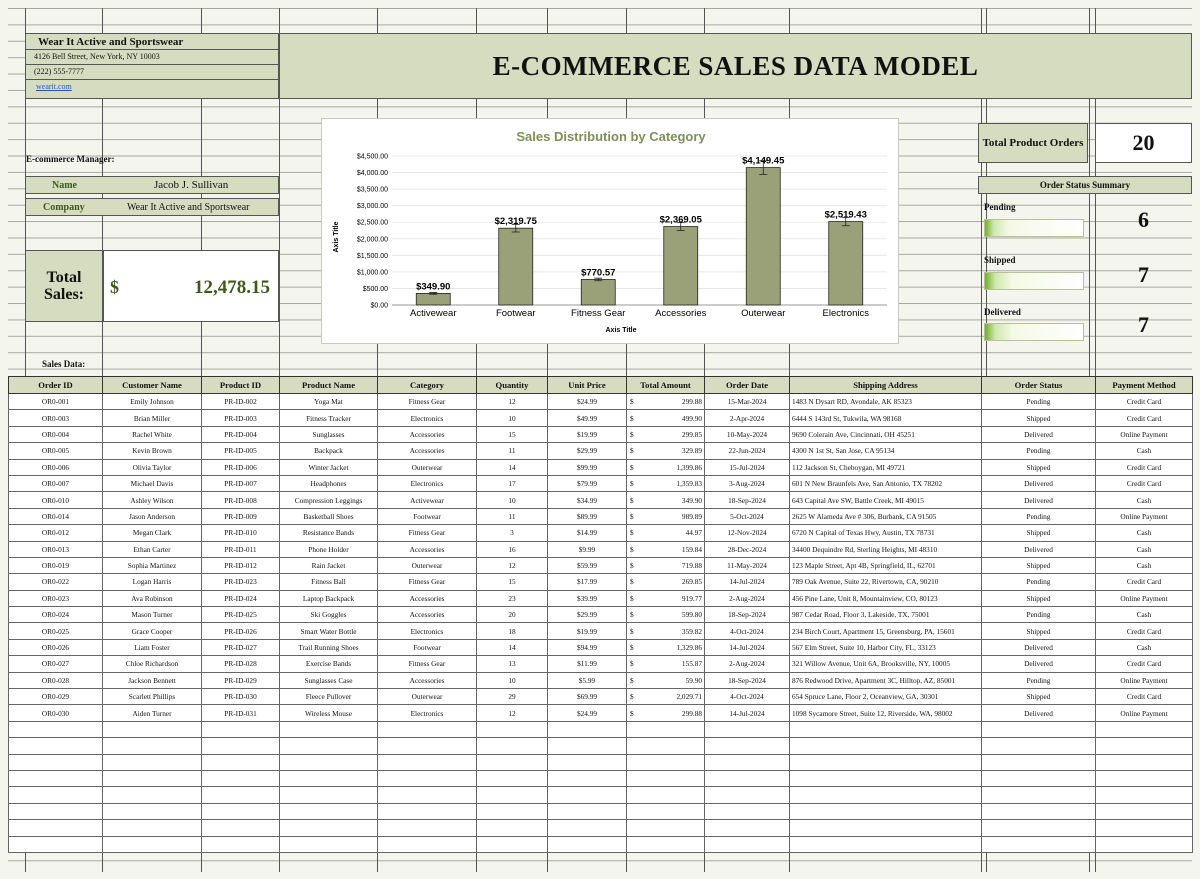 The height and width of the screenshot is (879, 1200). What do you see at coordinates (587, 582) in the screenshot?
I see `table-cell: $17.99` at bounding box center [587, 582].